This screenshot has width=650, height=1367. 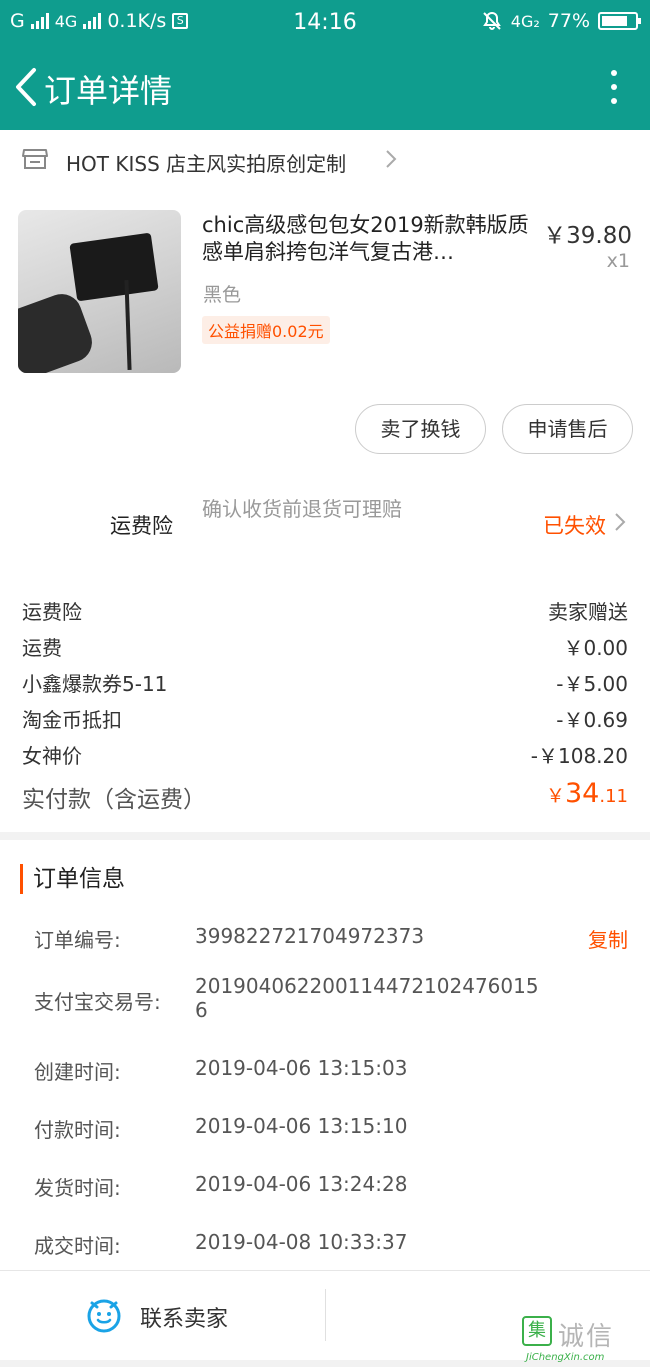 I want to click on chat-smile-icon, so click(x=104, y=1315).